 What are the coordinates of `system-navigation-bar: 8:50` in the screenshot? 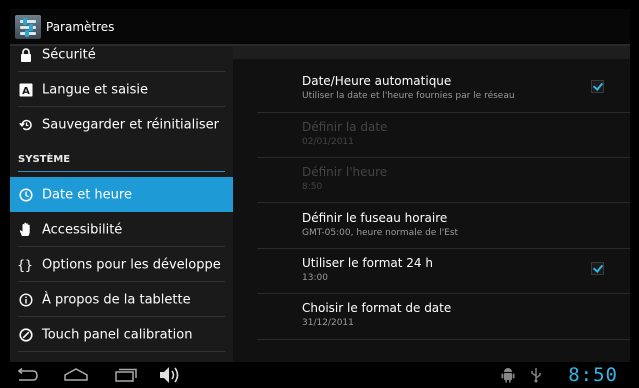 It's located at (320, 375).